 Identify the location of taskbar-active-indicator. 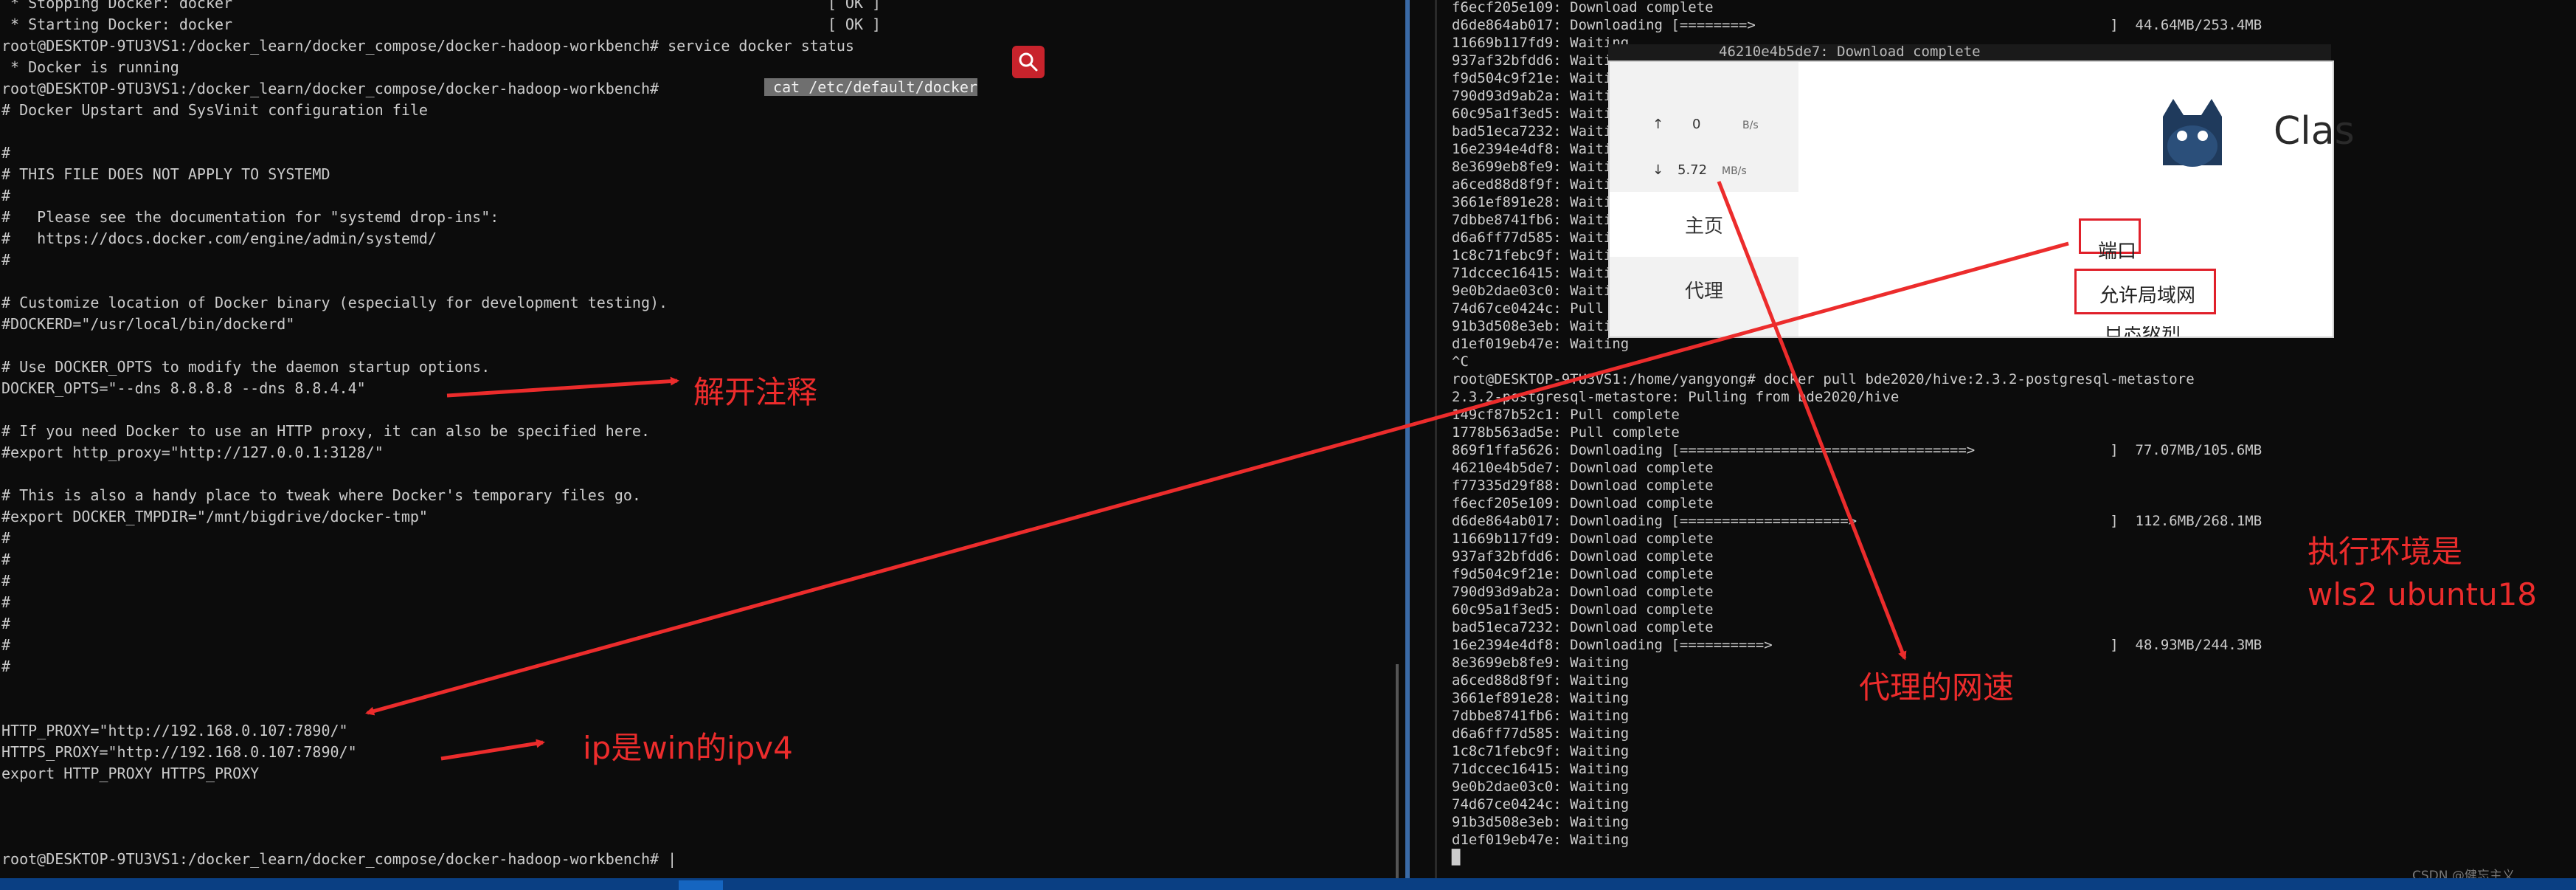
(701, 885).